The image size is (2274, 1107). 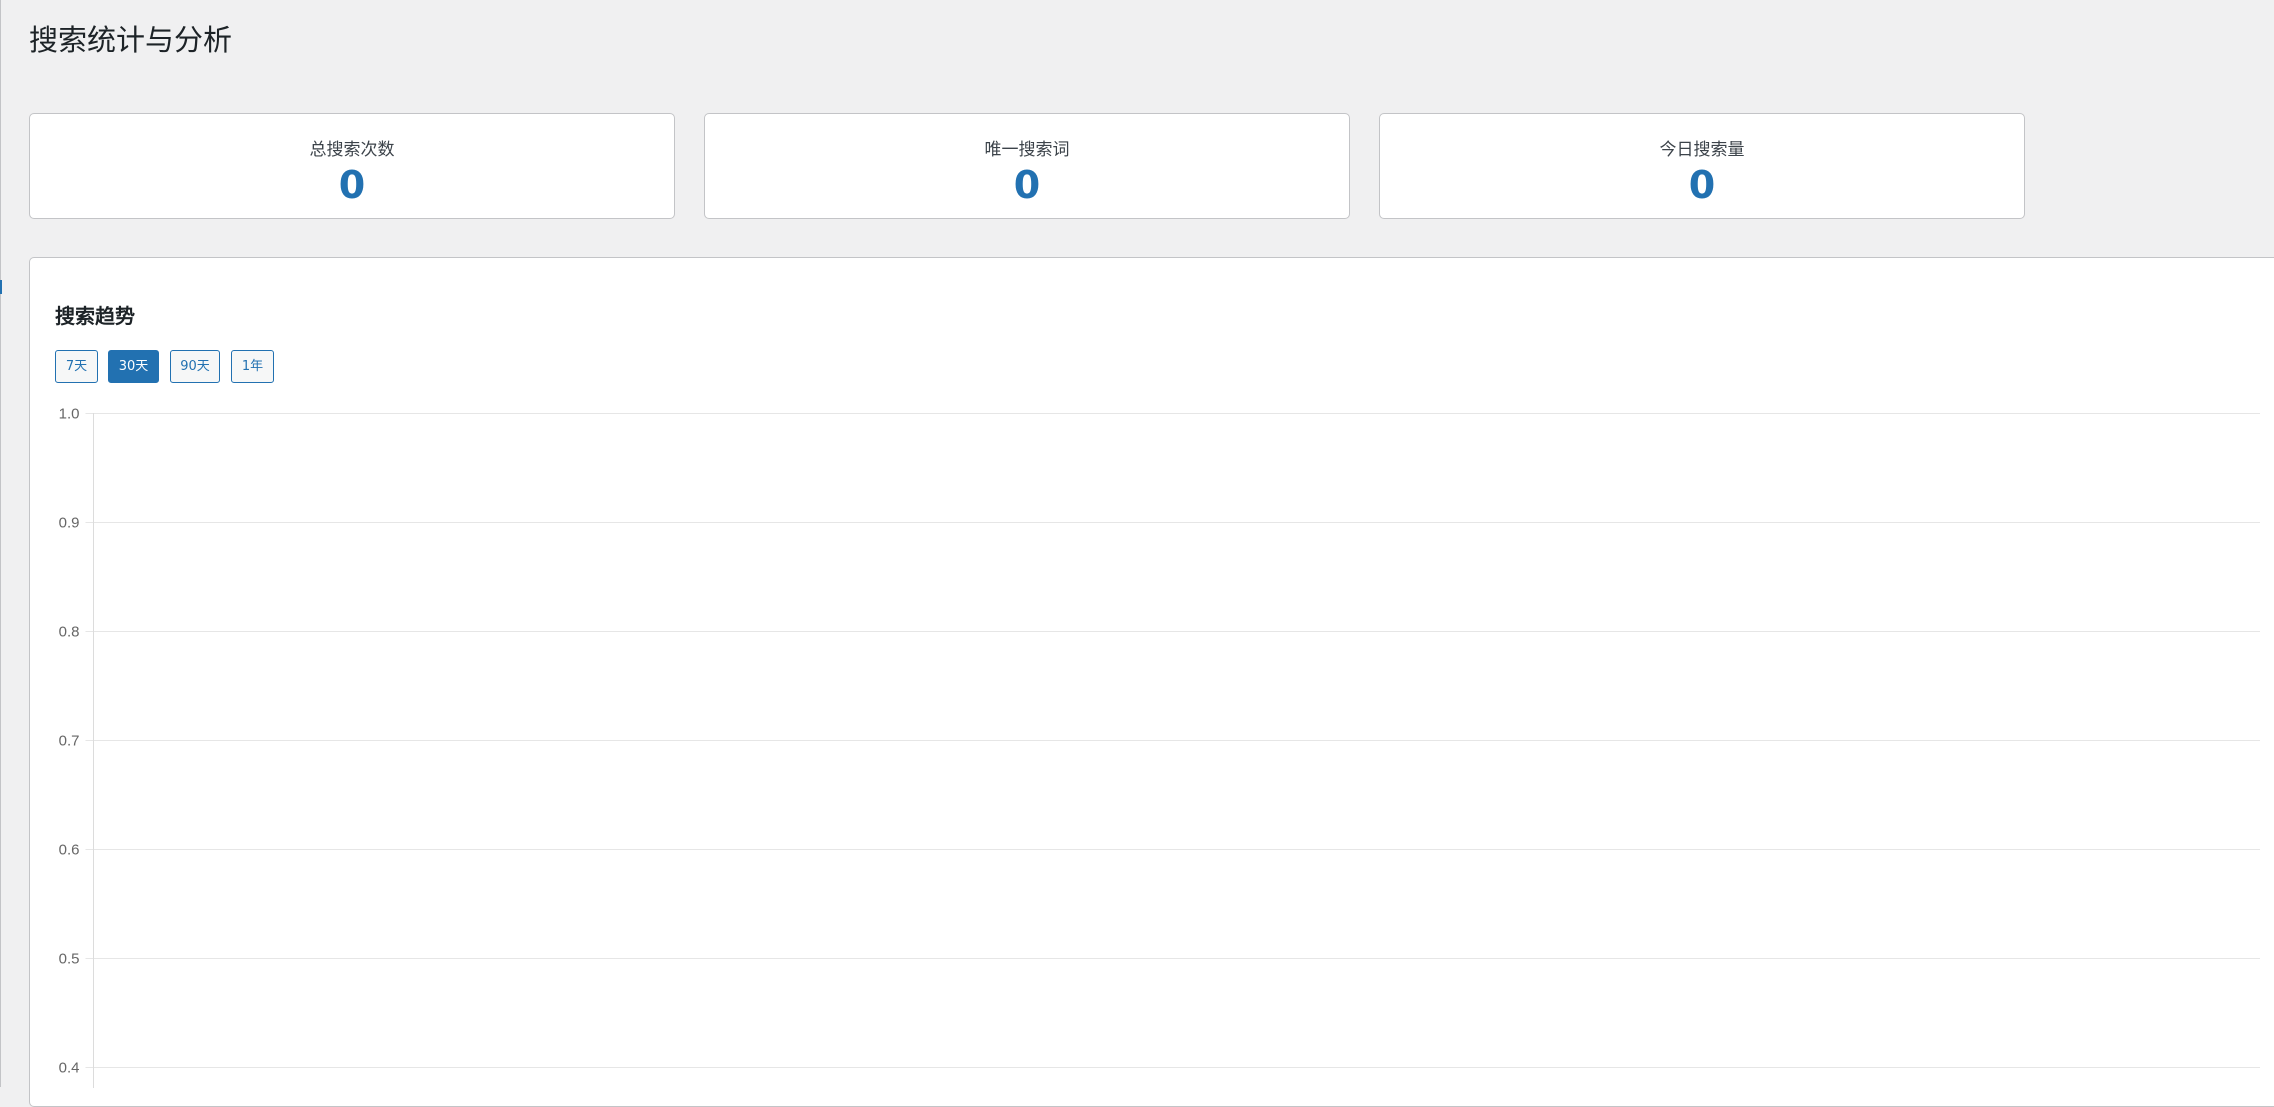 I want to click on stat-card-unique-terms: 唯一搜索词 0, so click(x=1027, y=166).